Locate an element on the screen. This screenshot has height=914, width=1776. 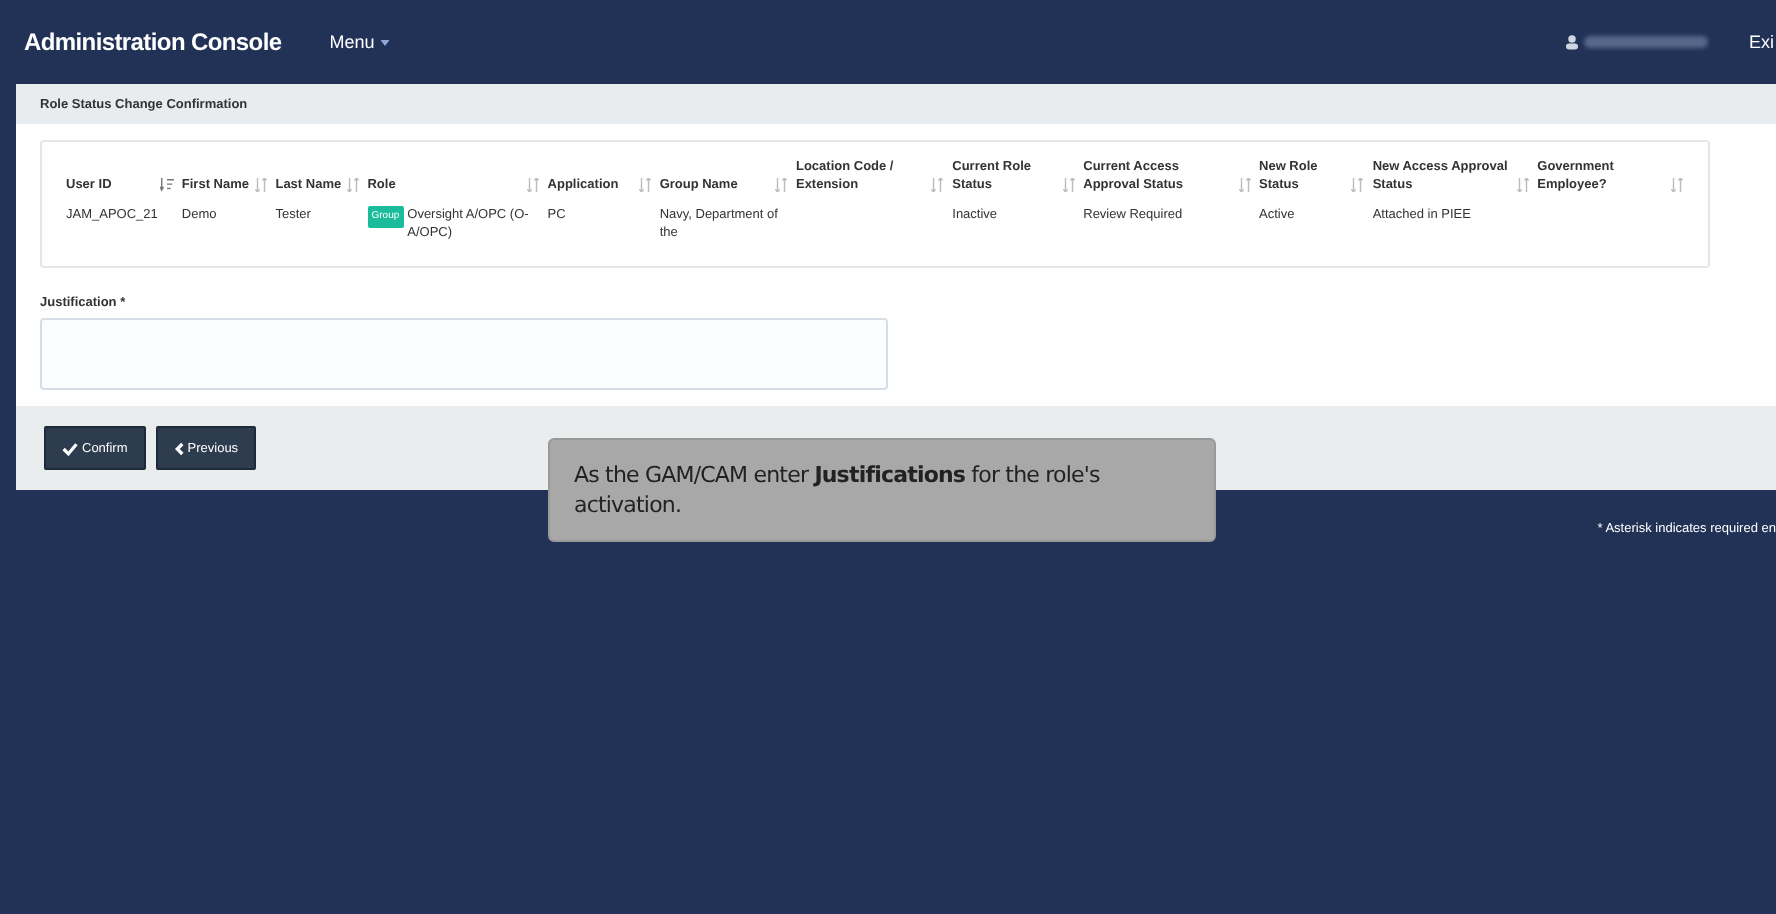
app-title: Administration Console is located at coordinates (153, 42).